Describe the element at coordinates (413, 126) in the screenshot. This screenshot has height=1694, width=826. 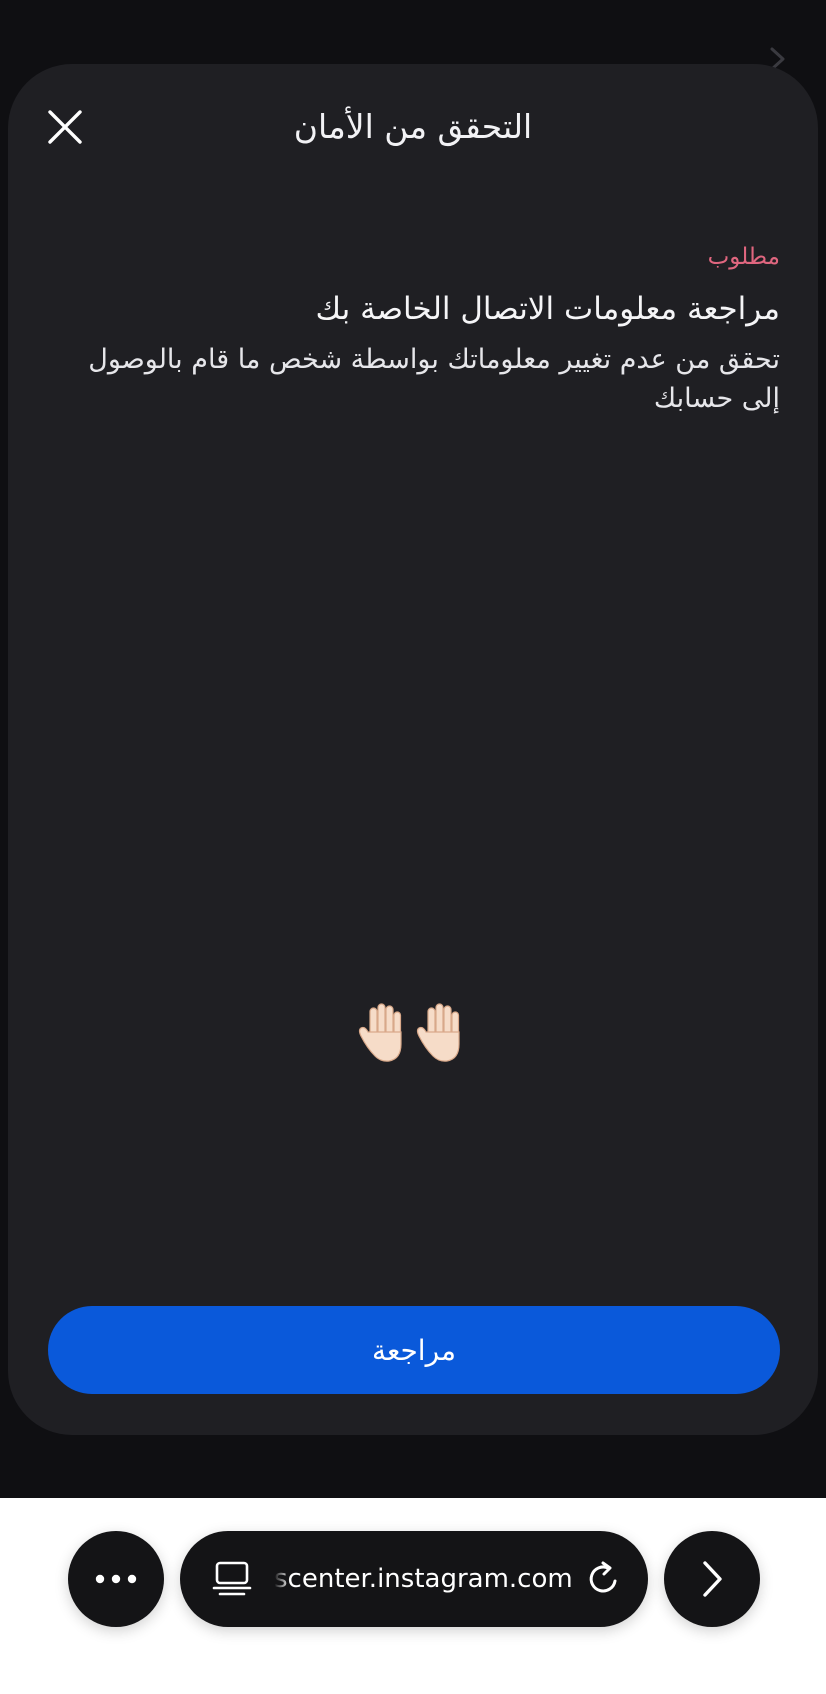
I see `sheet-title: التحقق من الأمان` at that location.